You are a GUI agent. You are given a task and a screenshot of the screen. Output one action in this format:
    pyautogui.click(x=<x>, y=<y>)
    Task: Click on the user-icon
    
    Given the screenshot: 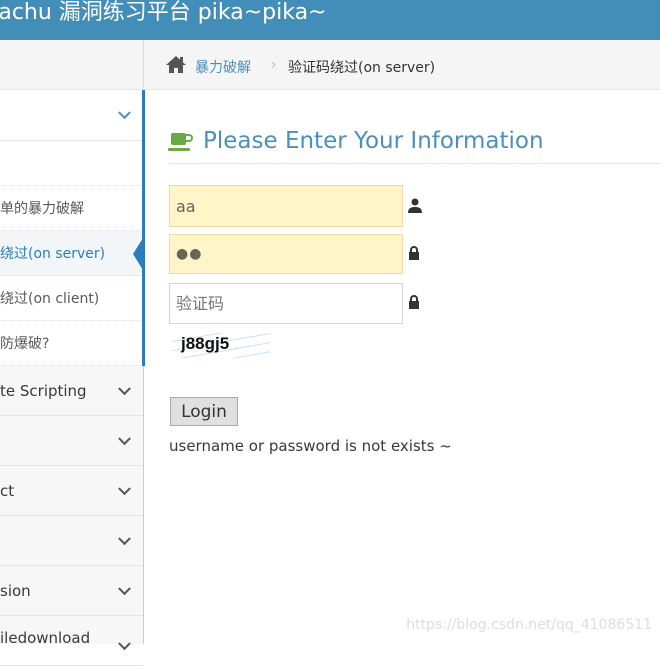 What is the action you would take?
    pyautogui.click(x=415, y=205)
    